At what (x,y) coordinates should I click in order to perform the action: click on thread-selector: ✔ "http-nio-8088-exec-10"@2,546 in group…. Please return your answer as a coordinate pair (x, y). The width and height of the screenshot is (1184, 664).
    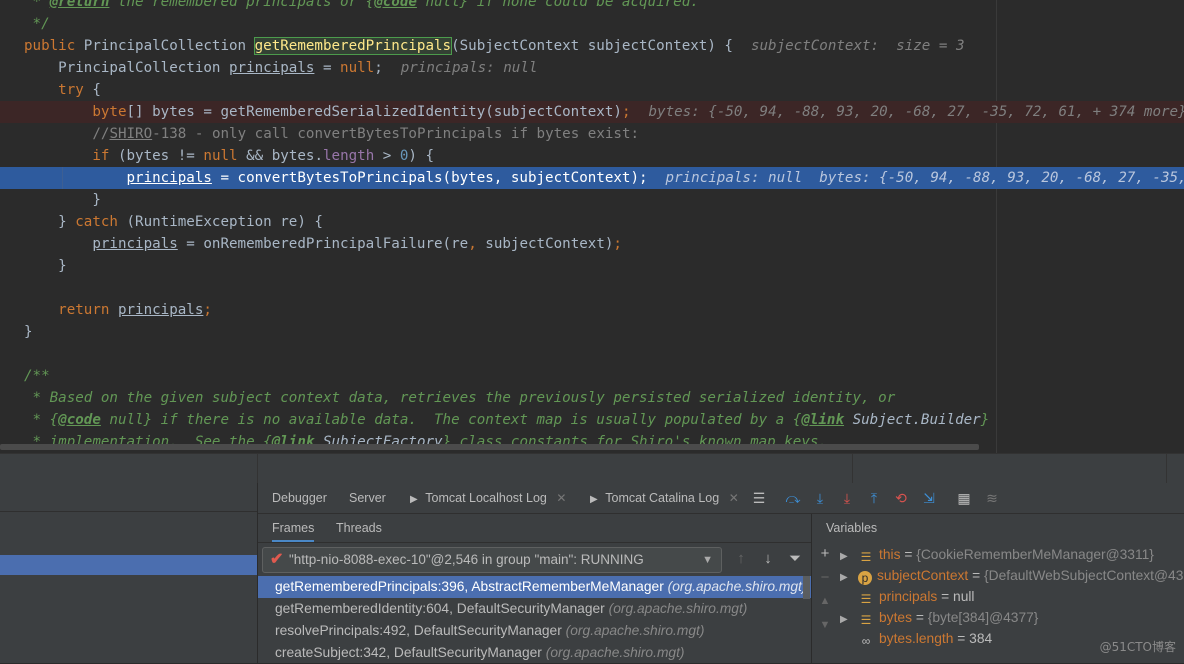
    Looking at the image, I should click on (492, 560).